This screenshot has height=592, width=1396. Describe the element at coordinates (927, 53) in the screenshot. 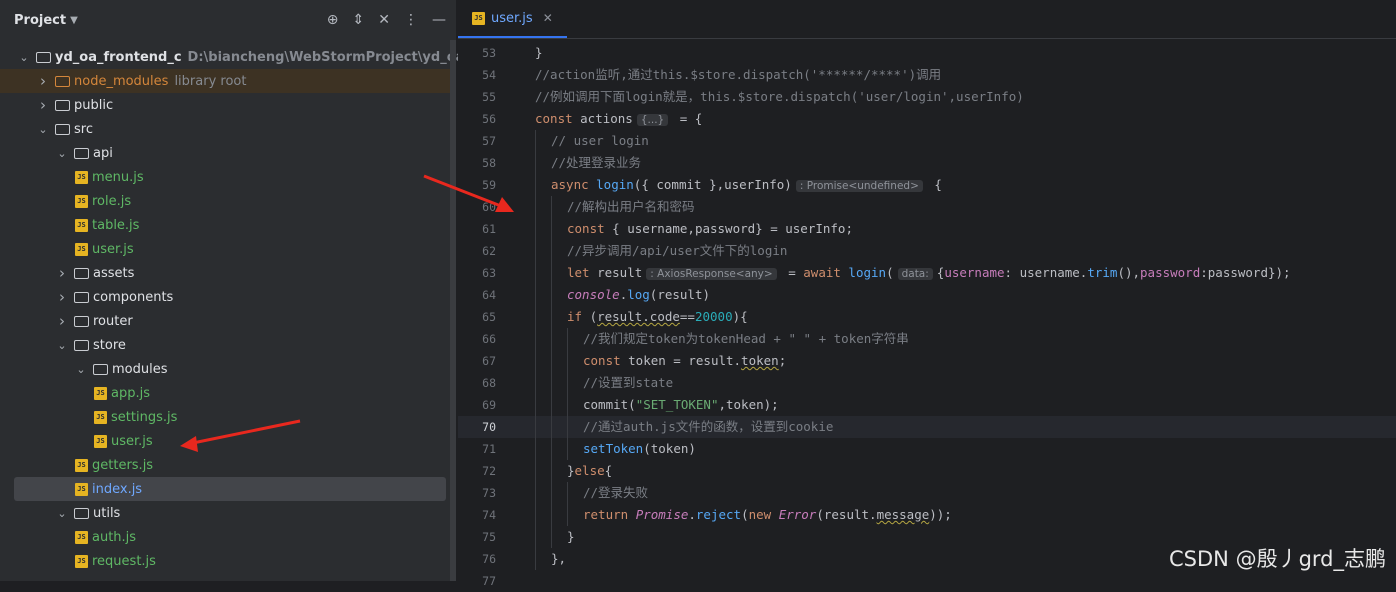

I see `code-line: 53}` at that location.